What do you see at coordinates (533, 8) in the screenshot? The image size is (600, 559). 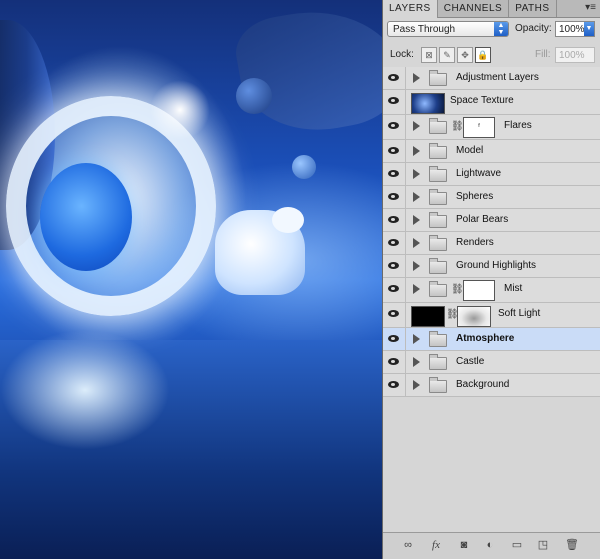 I see `tab-paths: PATHS` at bounding box center [533, 8].